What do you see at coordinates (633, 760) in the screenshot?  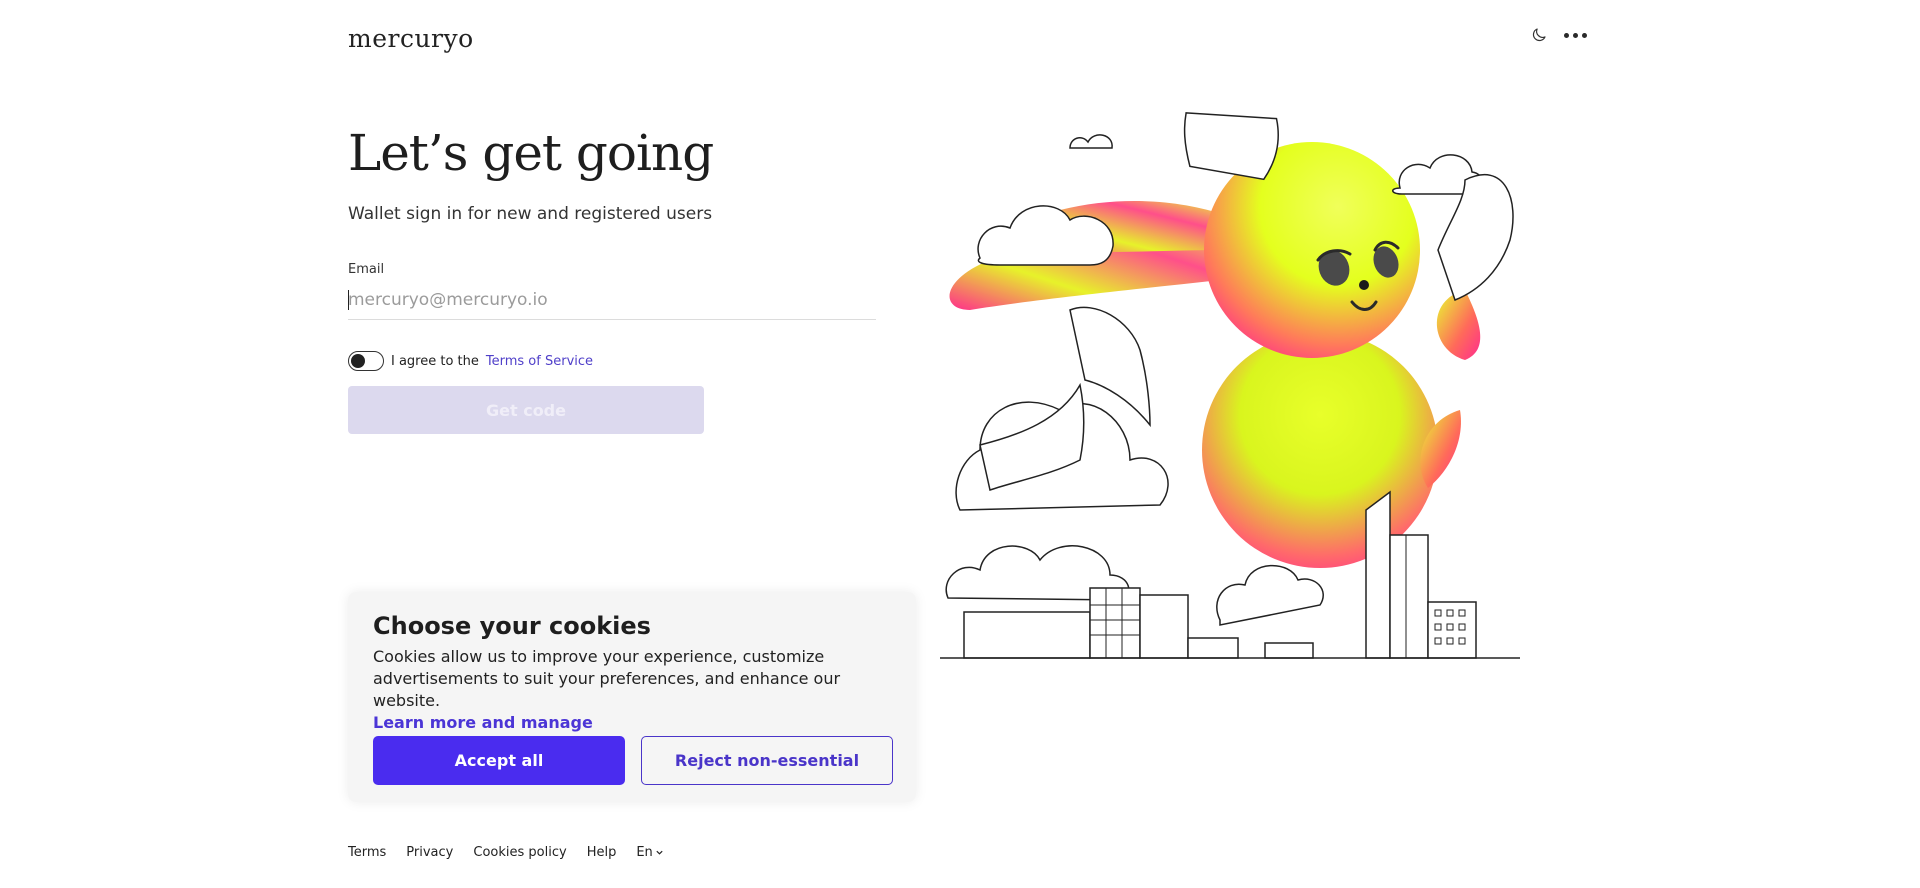 I see `cookie-actions: Accept all Reject non-essential` at bounding box center [633, 760].